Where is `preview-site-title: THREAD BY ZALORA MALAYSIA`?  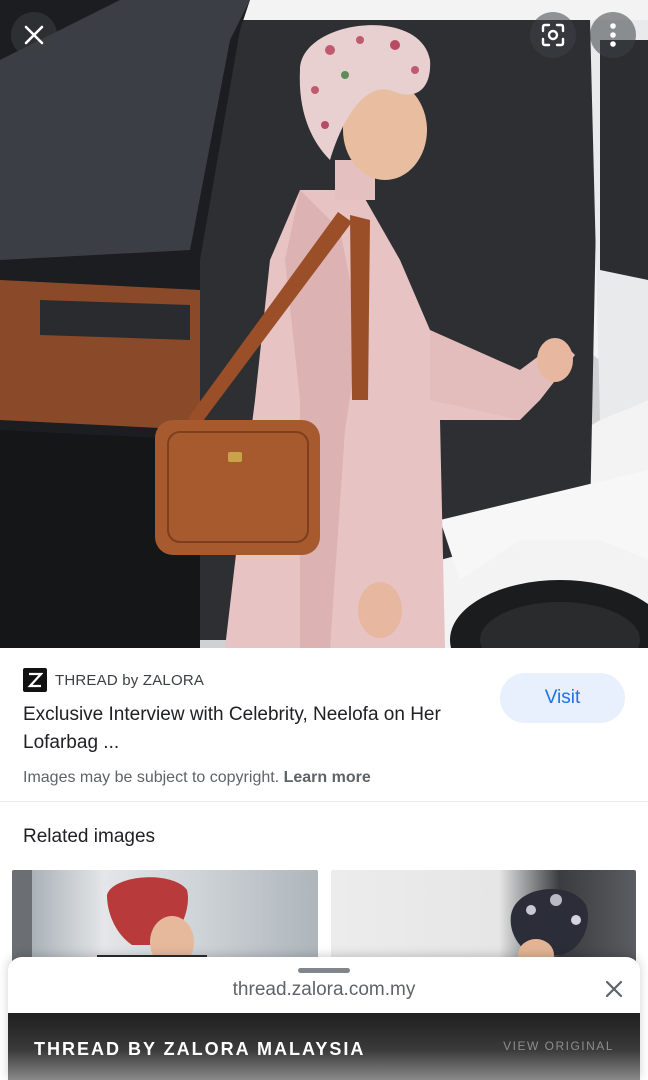
preview-site-title: THREAD BY ZALORA MALAYSIA is located at coordinates (200, 1049).